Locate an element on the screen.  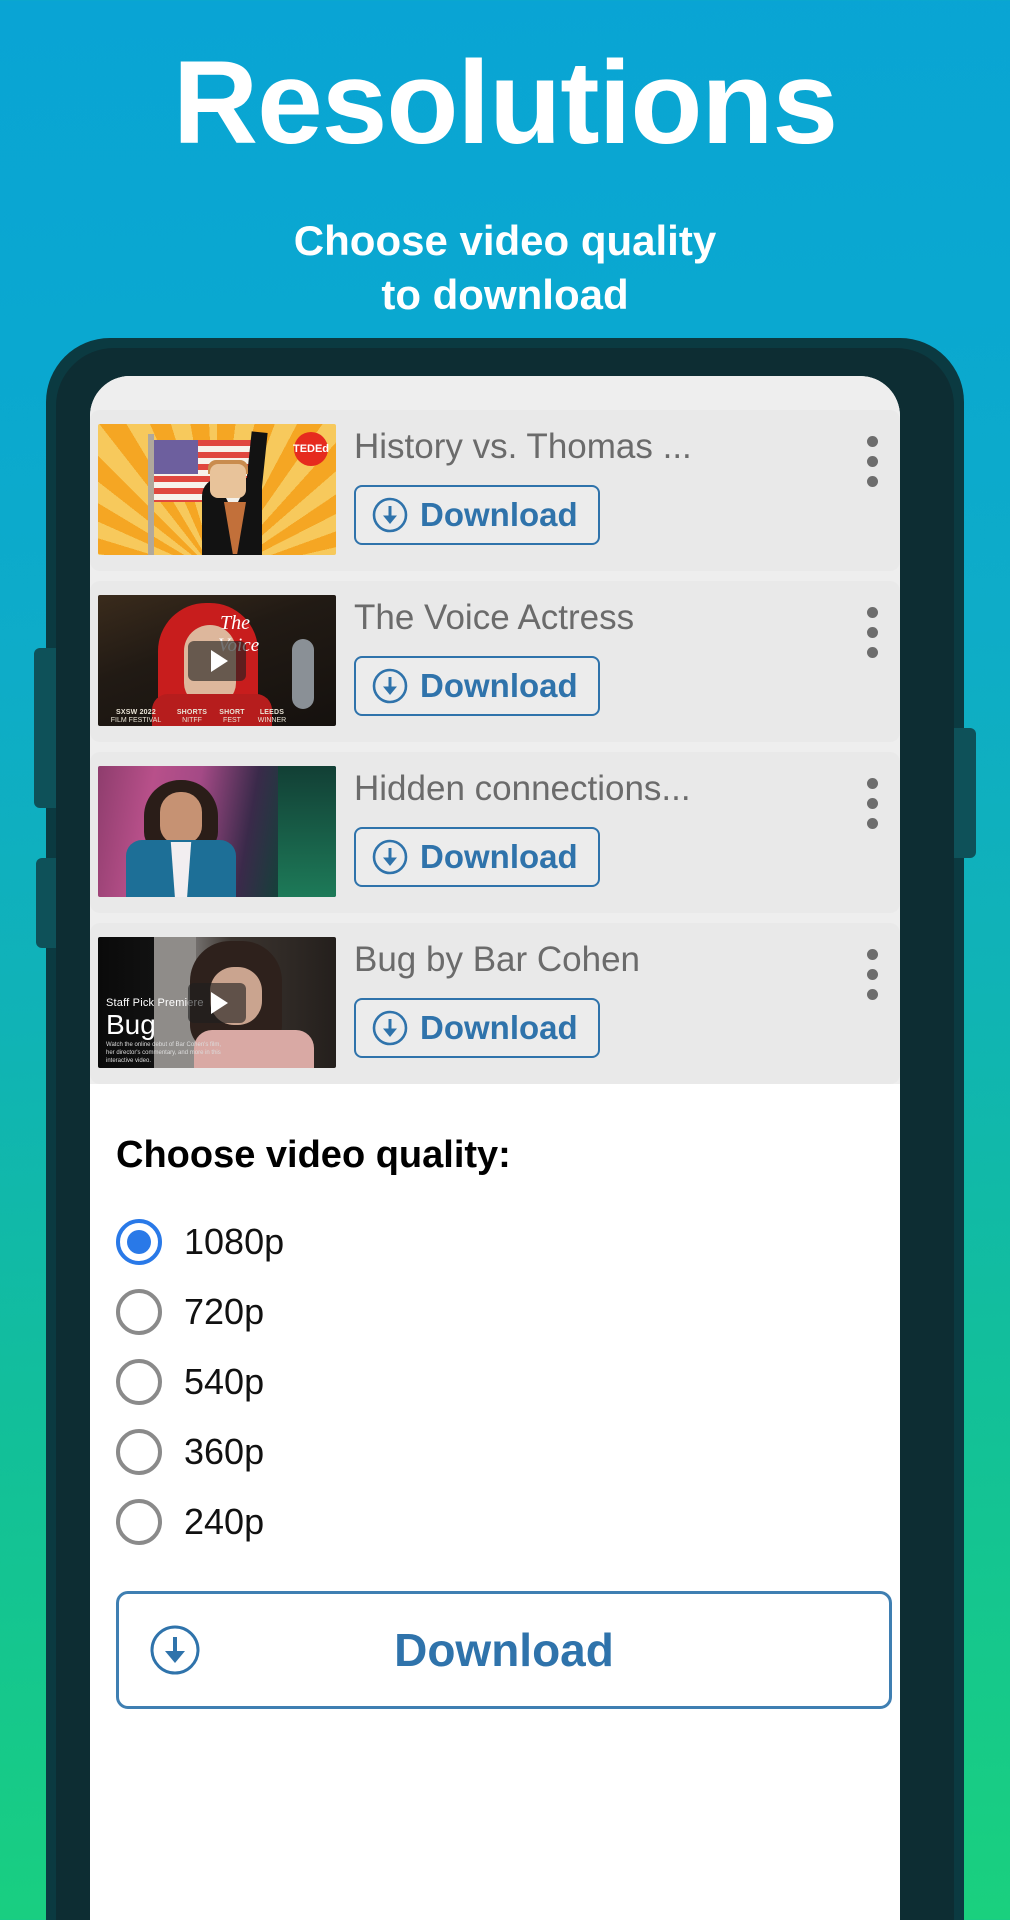
video-row-body: History vs. Thomas ... Download is located at coordinates (618, 483).